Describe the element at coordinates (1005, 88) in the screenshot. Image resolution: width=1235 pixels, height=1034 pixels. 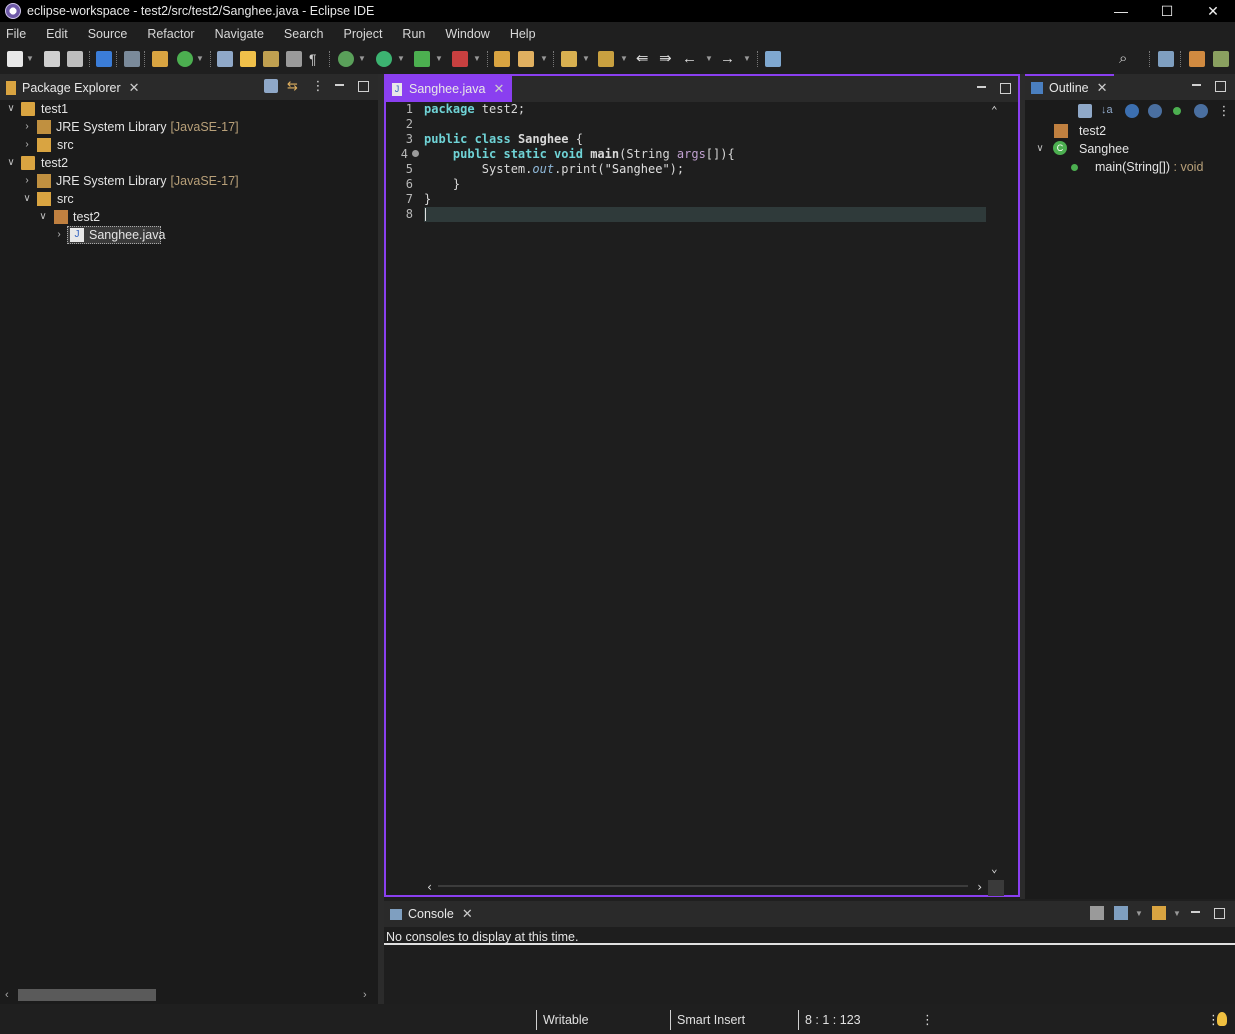
I see `maximize-editor-icon` at that location.